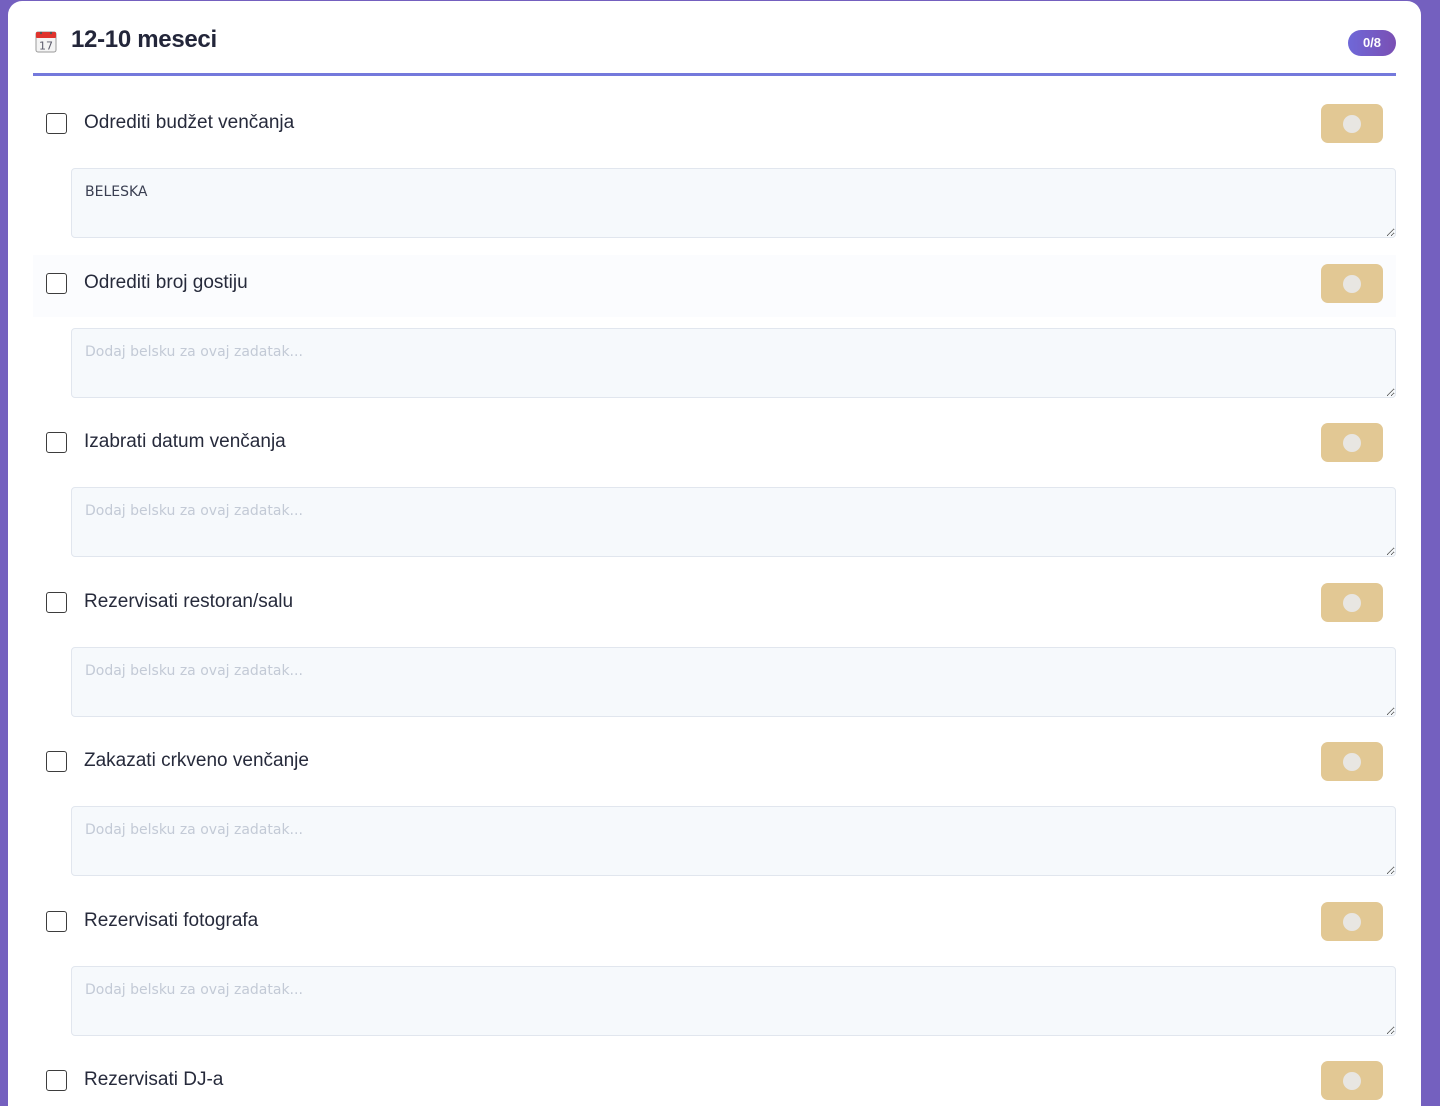  Describe the element at coordinates (46, 46) in the screenshot. I see `calendar-icon-date: 17` at that location.